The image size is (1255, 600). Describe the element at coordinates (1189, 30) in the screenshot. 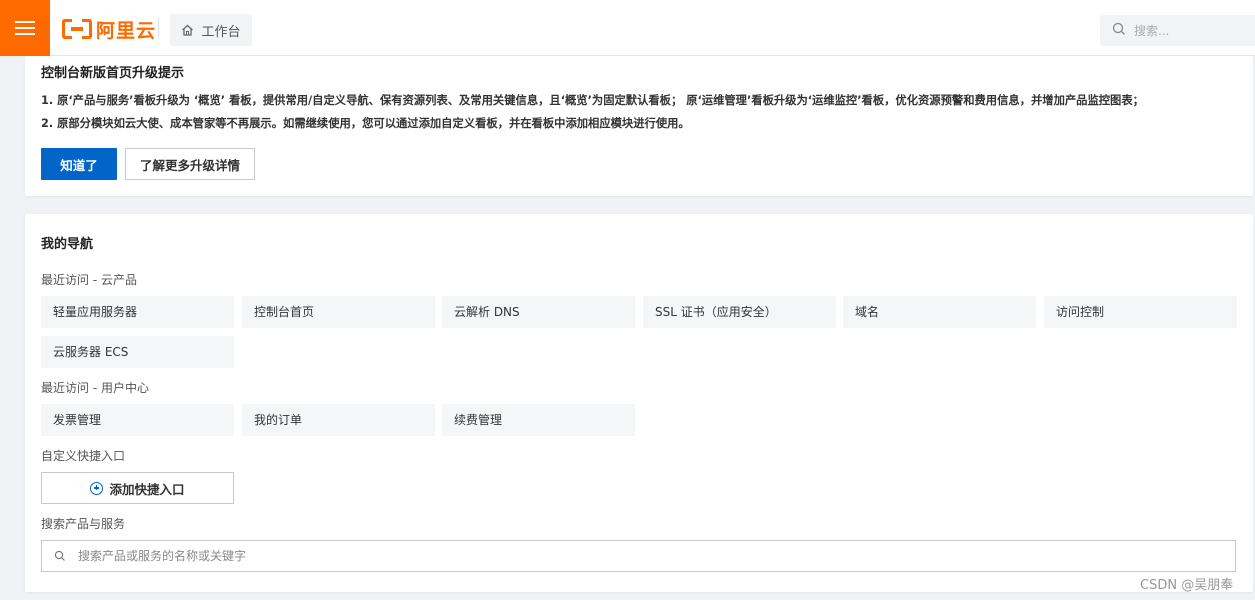

I see `global-search-input` at that location.